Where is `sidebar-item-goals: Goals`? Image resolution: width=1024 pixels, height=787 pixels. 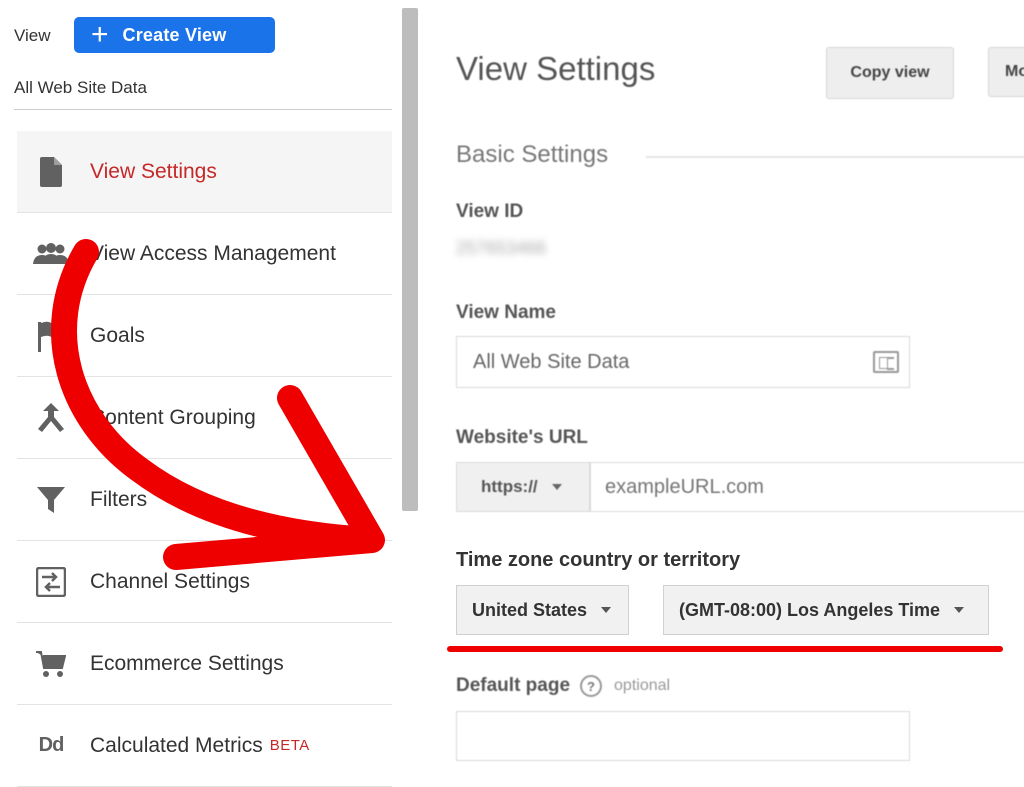
sidebar-item-goals: Goals is located at coordinates (204, 336).